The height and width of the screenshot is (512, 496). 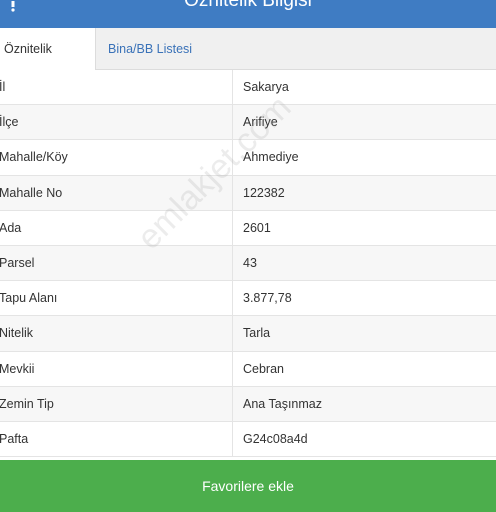 I want to click on attribute-value: Ana Taşınmaz, so click(x=282, y=403).